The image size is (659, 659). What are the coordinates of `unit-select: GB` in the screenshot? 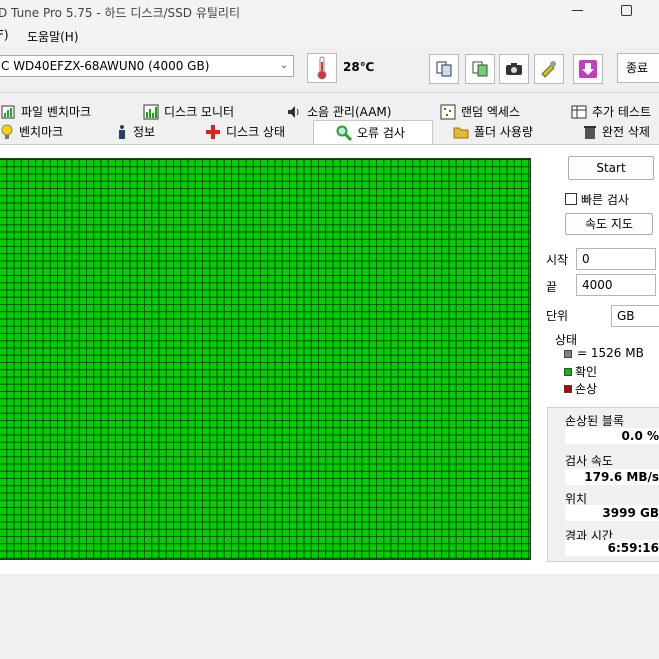 It's located at (635, 316).